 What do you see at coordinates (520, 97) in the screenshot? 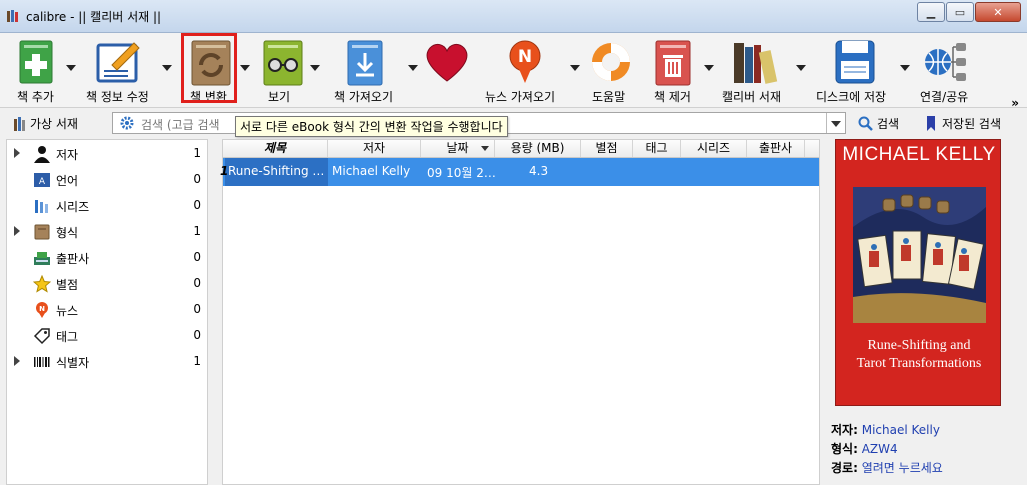
I see `fetch-news-label: 뉴스 가져오기` at bounding box center [520, 97].